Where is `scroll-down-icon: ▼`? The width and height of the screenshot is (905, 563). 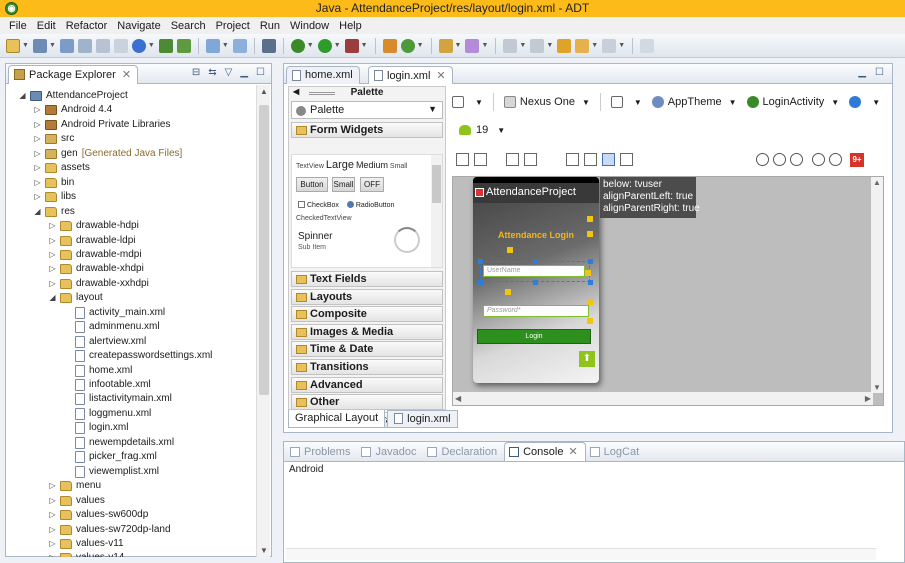 scroll-down-icon: ▼ is located at coordinates (877, 387).